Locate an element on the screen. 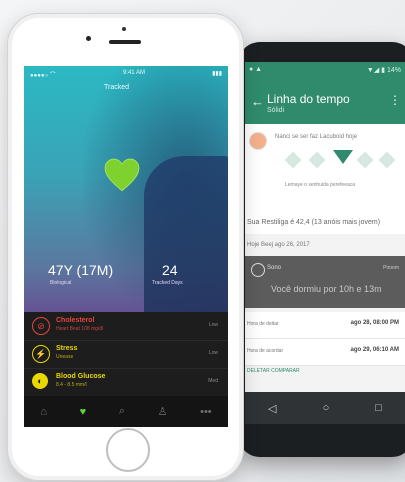 This screenshot has width=405, height=482. list-item-stress: ⚡ Stress Unease Low is located at coordinates (126, 354).